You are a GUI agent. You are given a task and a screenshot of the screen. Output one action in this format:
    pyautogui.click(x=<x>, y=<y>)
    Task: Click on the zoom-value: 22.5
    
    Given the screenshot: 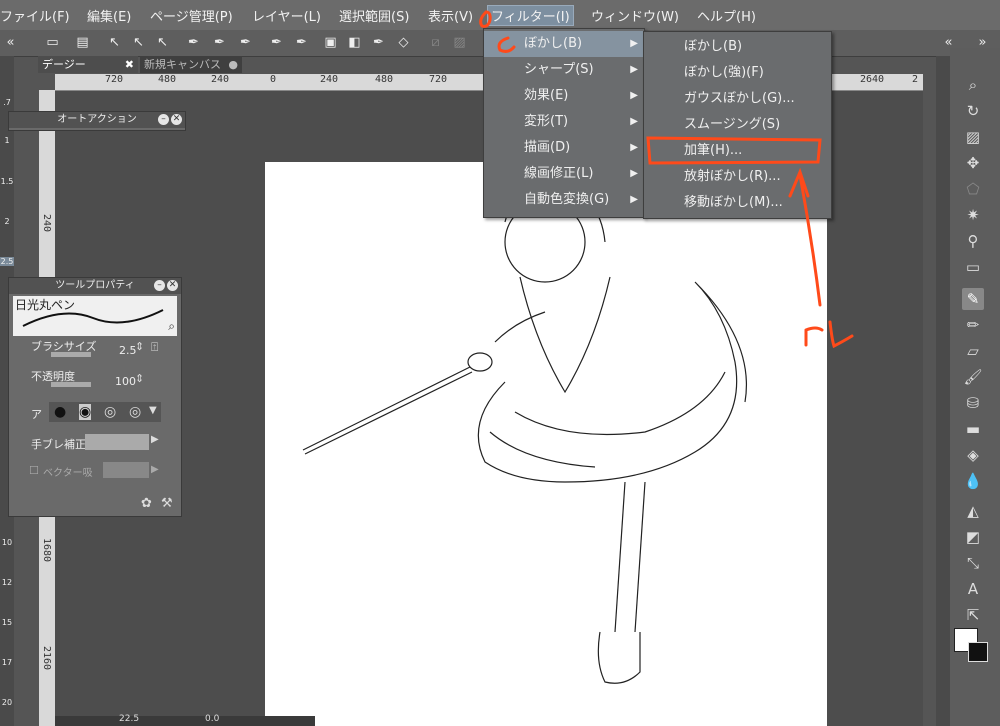 What is the action you would take?
    pyautogui.click(x=129, y=719)
    